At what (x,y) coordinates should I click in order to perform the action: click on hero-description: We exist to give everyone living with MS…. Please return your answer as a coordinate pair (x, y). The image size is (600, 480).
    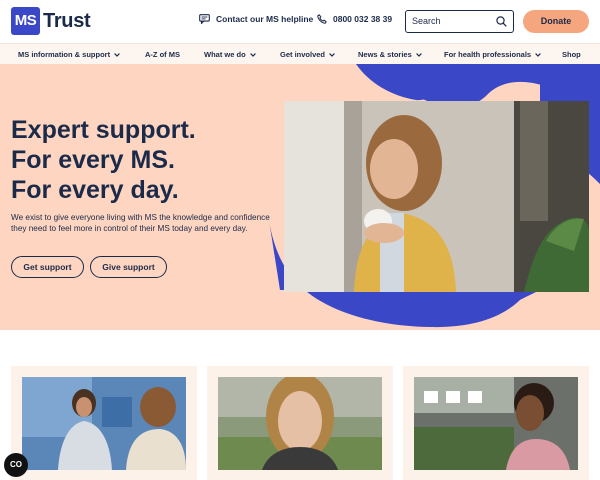
    Looking at the image, I should click on (140, 223).